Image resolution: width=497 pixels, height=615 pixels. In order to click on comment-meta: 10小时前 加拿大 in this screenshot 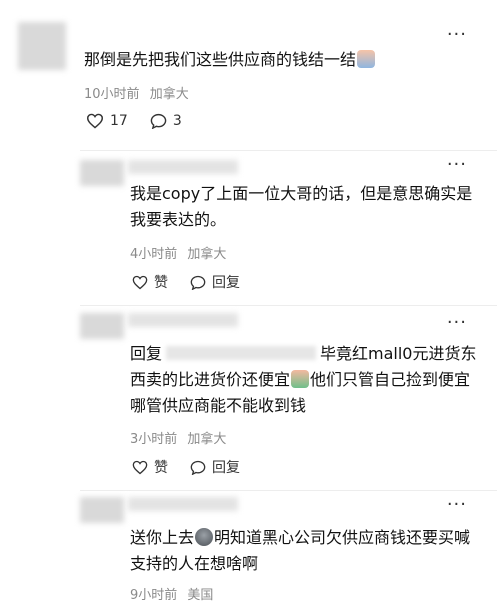, I will do `click(136, 92)`.